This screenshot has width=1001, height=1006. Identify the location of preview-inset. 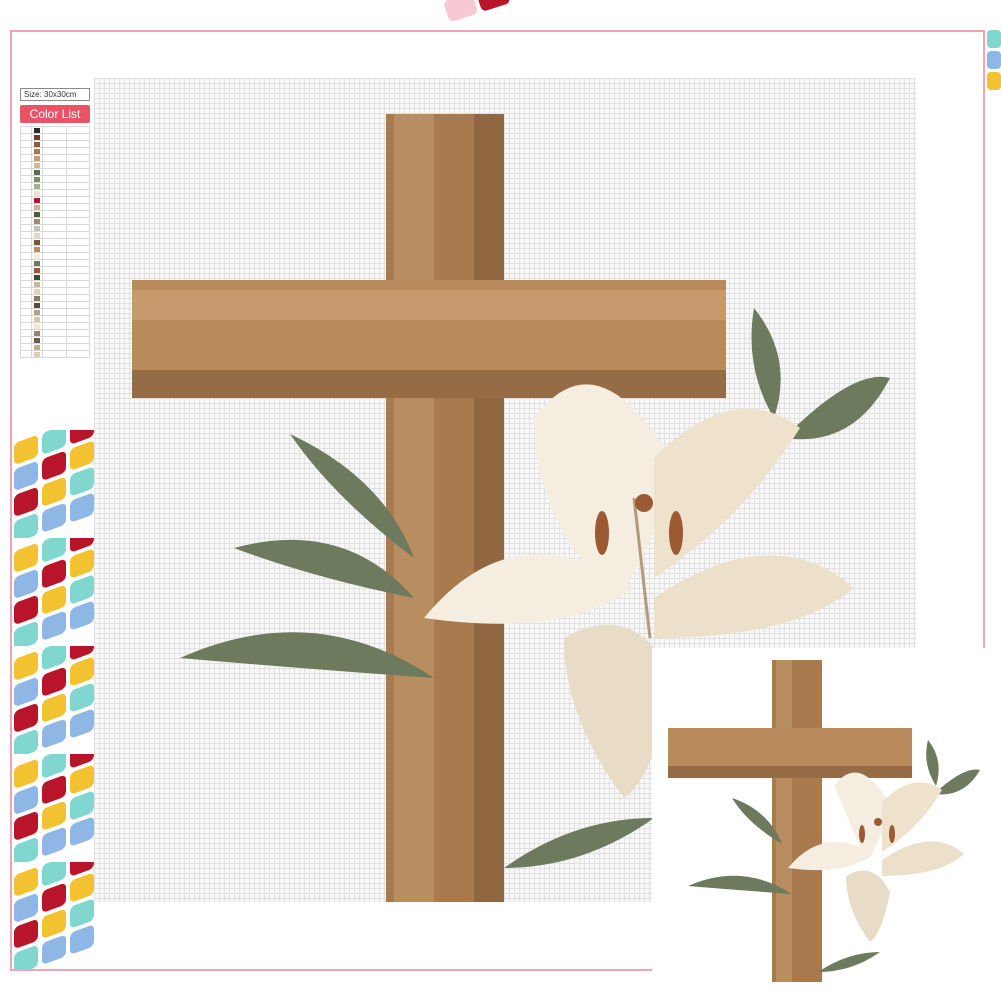
(826, 824).